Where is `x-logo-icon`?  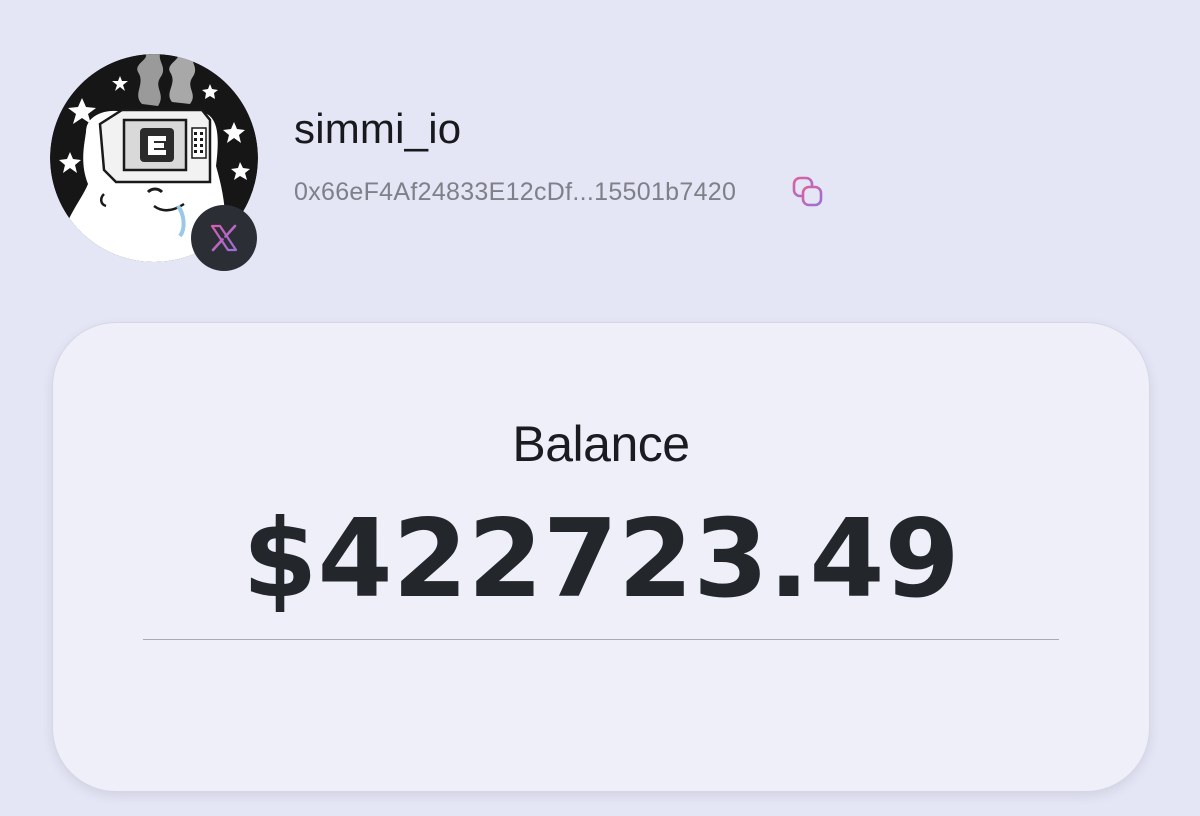 x-logo-icon is located at coordinates (224, 238).